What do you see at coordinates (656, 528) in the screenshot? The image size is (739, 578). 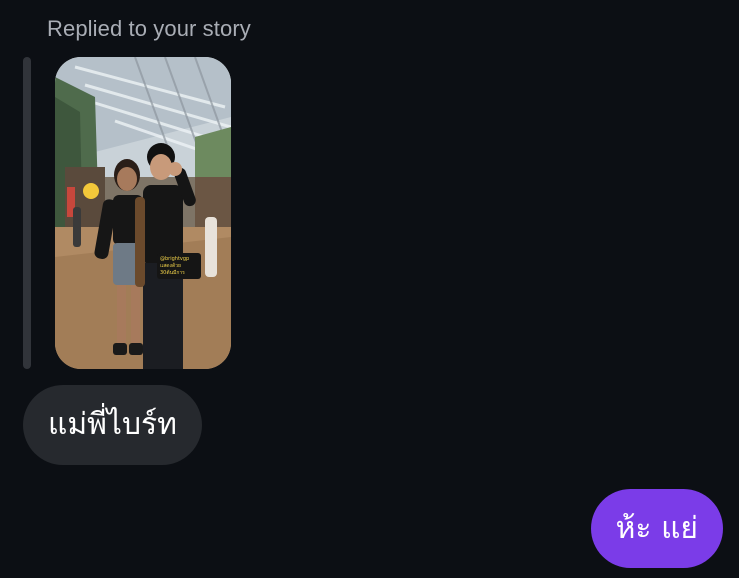 I see `outgoing-message-bubble: ห้ะ แย่` at bounding box center [656, 528].